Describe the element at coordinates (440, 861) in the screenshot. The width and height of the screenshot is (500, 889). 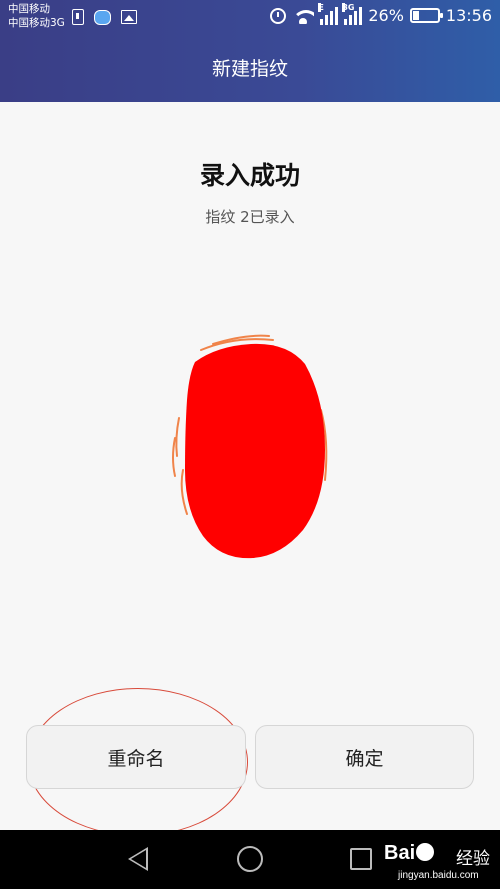
I see `baidu-watermark: Bai 经验 jingyan.baidu.com` at that location.